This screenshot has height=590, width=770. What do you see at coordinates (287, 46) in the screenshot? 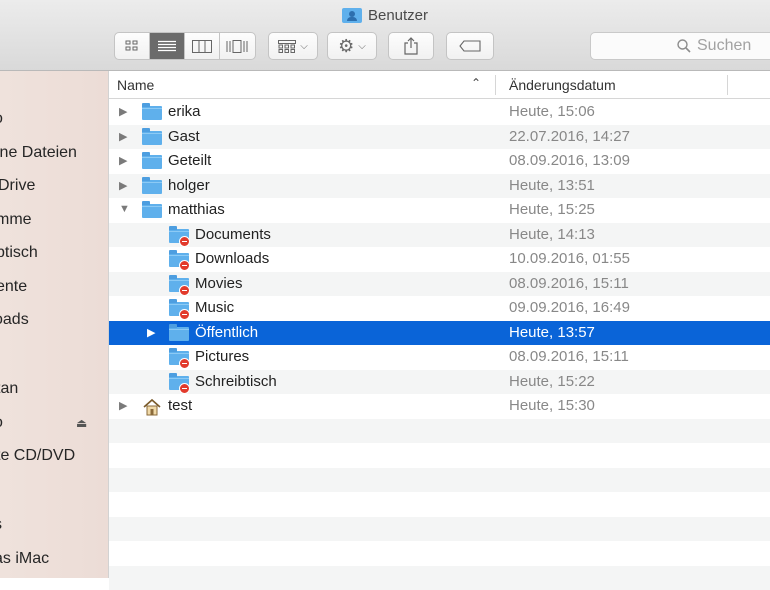
I see `arrange-grid-icon` at bounding box center [287, 46].